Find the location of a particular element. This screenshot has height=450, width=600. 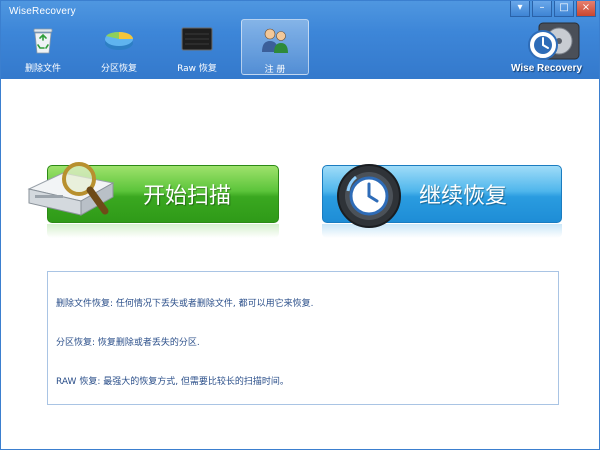

raw-screen-icon is located at coordinates (197, 39).